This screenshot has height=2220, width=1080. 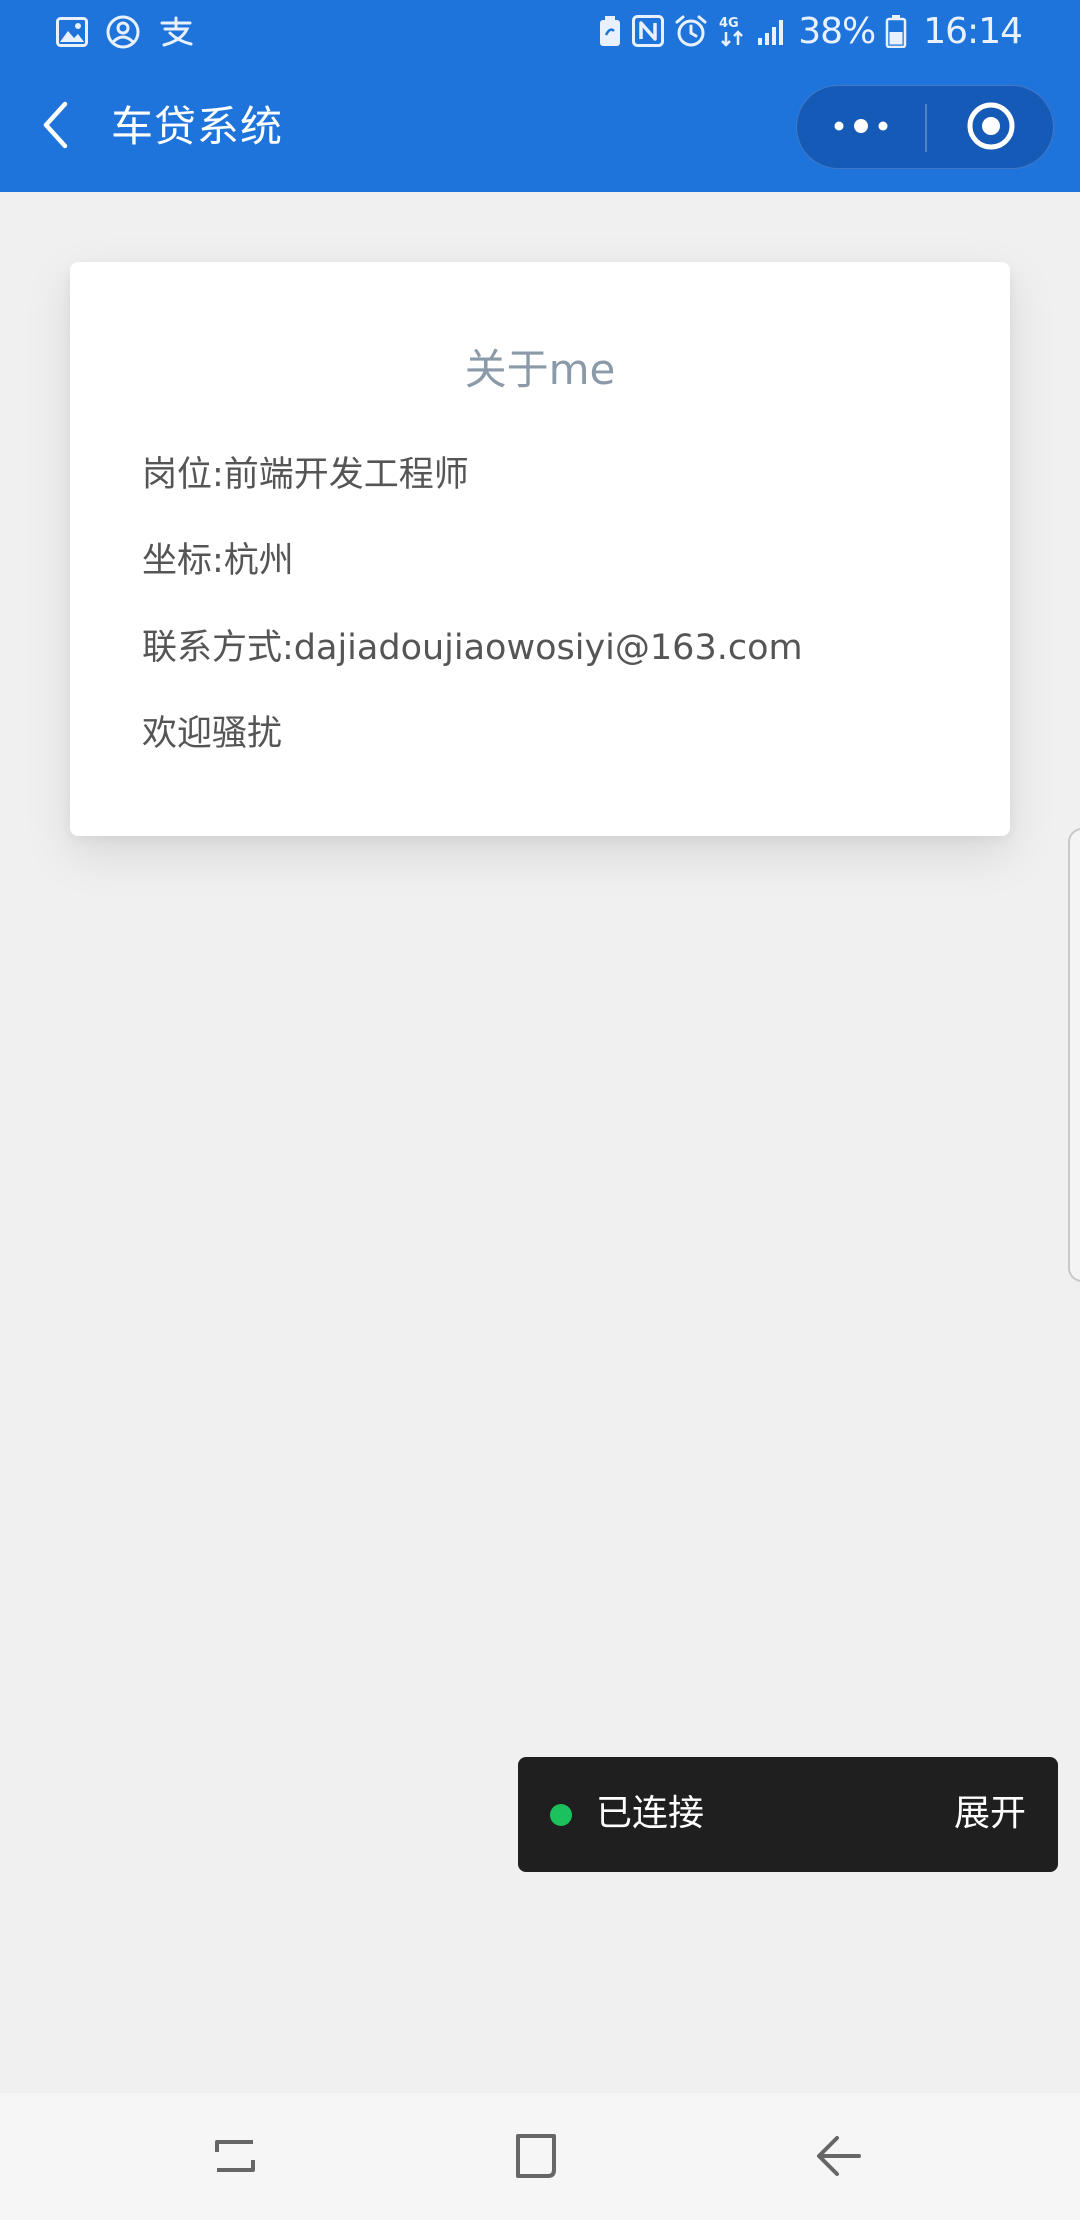 I want to click on back-nav-button, so click(x=839, y=2158).